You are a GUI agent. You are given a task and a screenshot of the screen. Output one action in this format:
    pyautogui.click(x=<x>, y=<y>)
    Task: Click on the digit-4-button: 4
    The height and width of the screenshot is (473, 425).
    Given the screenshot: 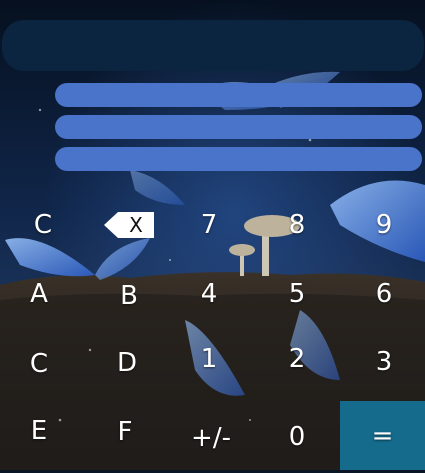 What is the action you would take?
    pyautogui.click(x=209, y=294)
    